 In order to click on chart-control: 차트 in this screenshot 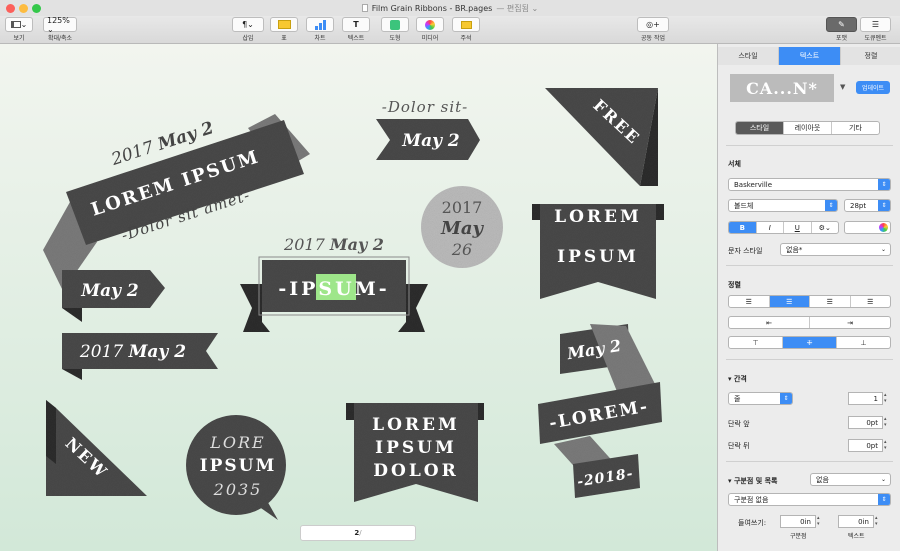, I will do `click(320, 29)`.